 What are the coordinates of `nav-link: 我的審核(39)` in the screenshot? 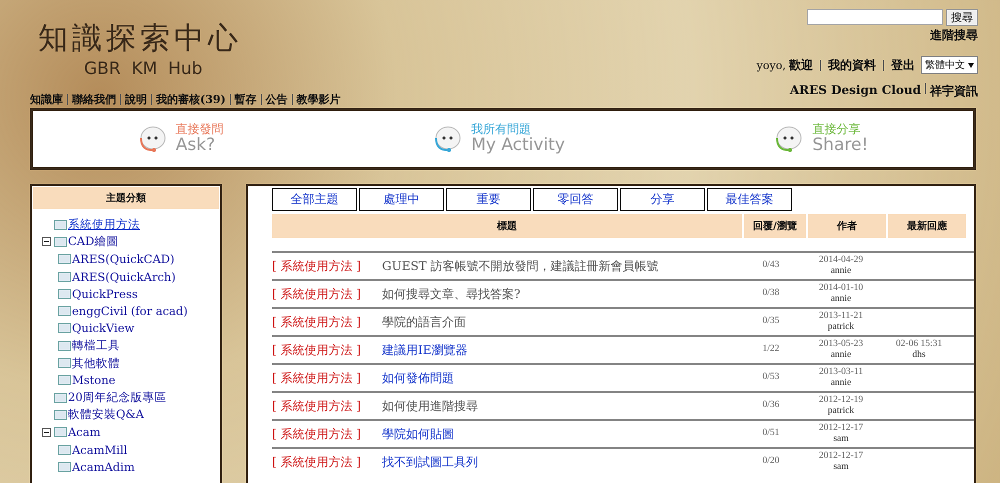 It's located at (191, 99).